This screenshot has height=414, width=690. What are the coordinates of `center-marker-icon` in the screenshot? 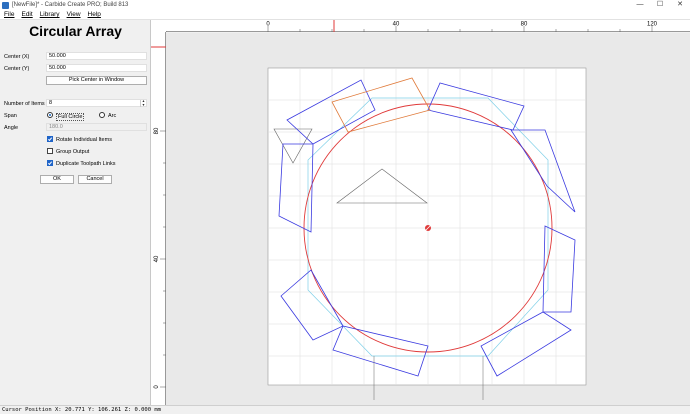 It's located at (428, 228).